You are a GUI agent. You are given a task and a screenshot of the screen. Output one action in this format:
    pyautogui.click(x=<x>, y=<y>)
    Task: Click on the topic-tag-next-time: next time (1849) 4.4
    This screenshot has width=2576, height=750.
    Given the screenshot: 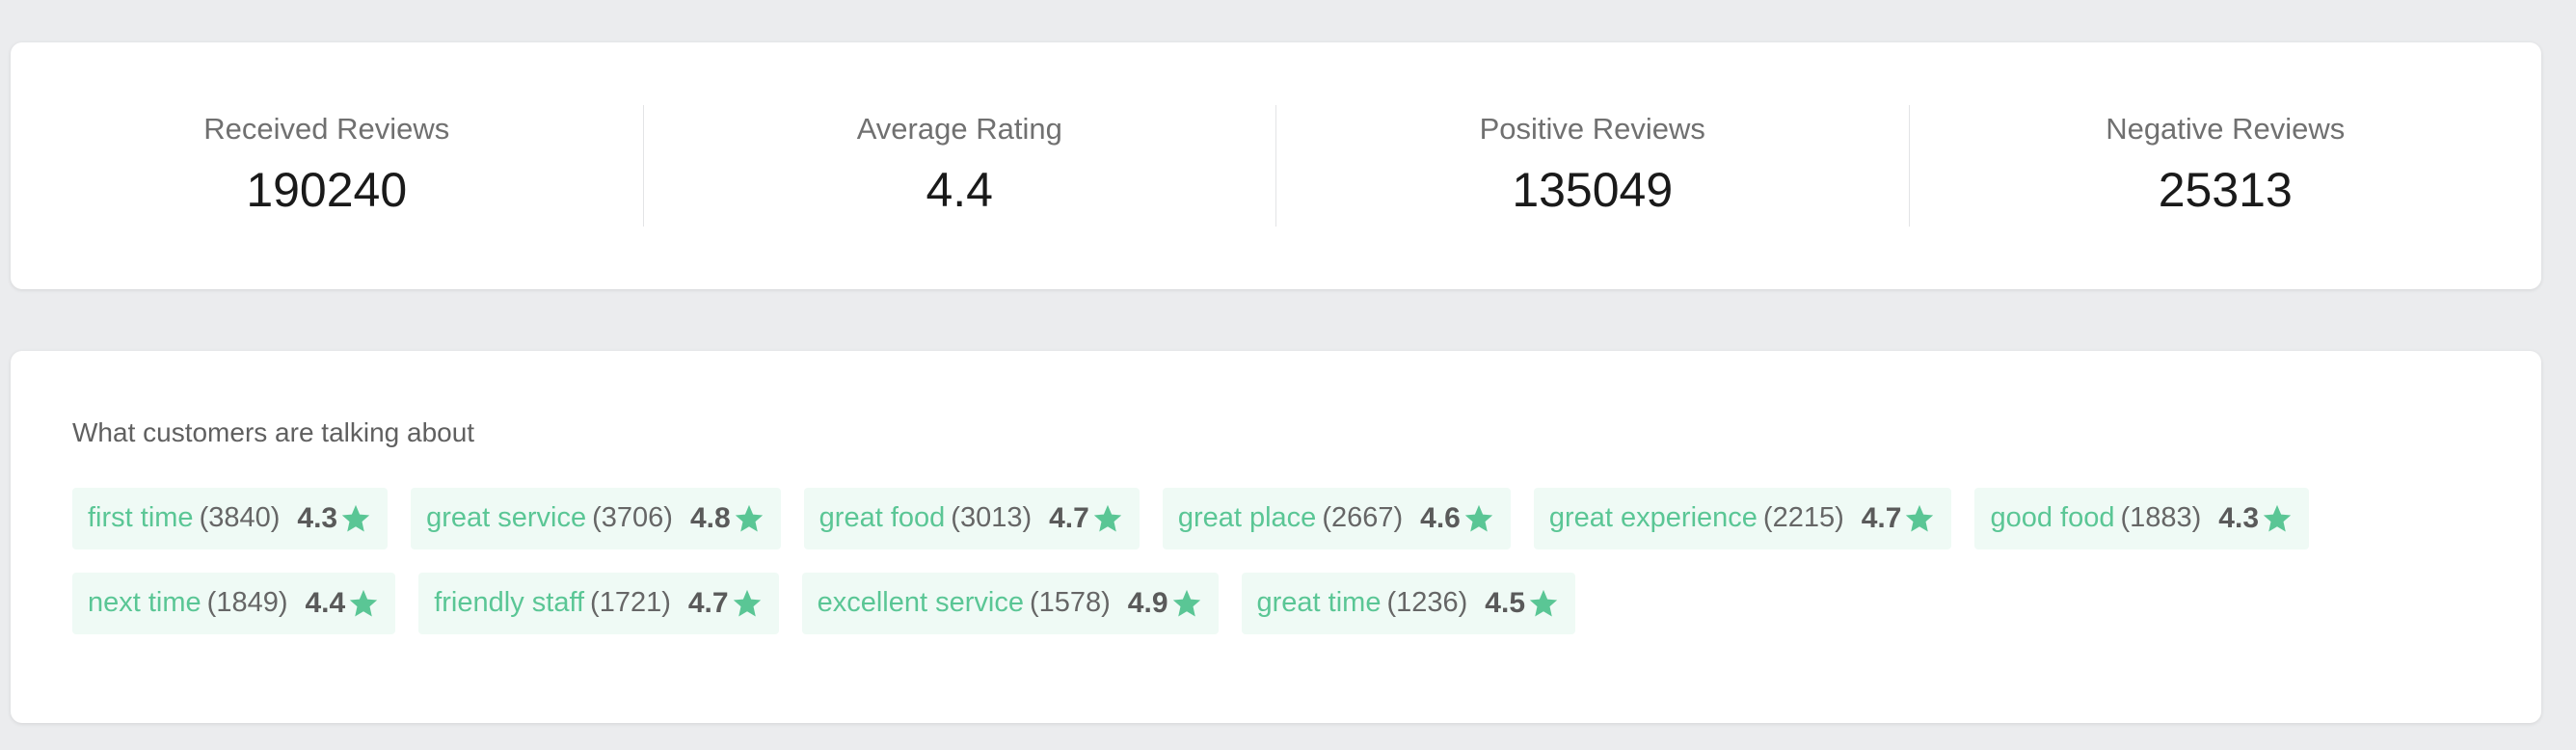 What is the action you would take?
    pyautogui.click(x=234, y=603)
    